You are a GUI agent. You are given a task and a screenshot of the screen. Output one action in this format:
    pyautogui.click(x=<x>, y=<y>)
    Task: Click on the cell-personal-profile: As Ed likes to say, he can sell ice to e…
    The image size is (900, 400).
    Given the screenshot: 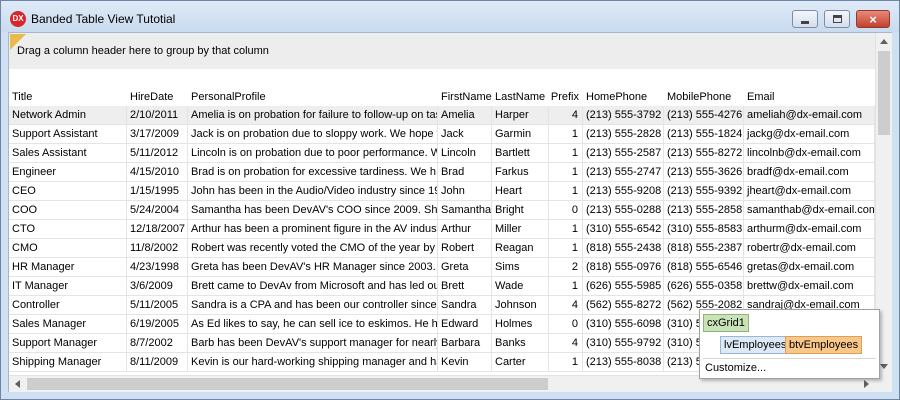 What is the action you would take?
    pyautogui.click(x=313, y=324)
    